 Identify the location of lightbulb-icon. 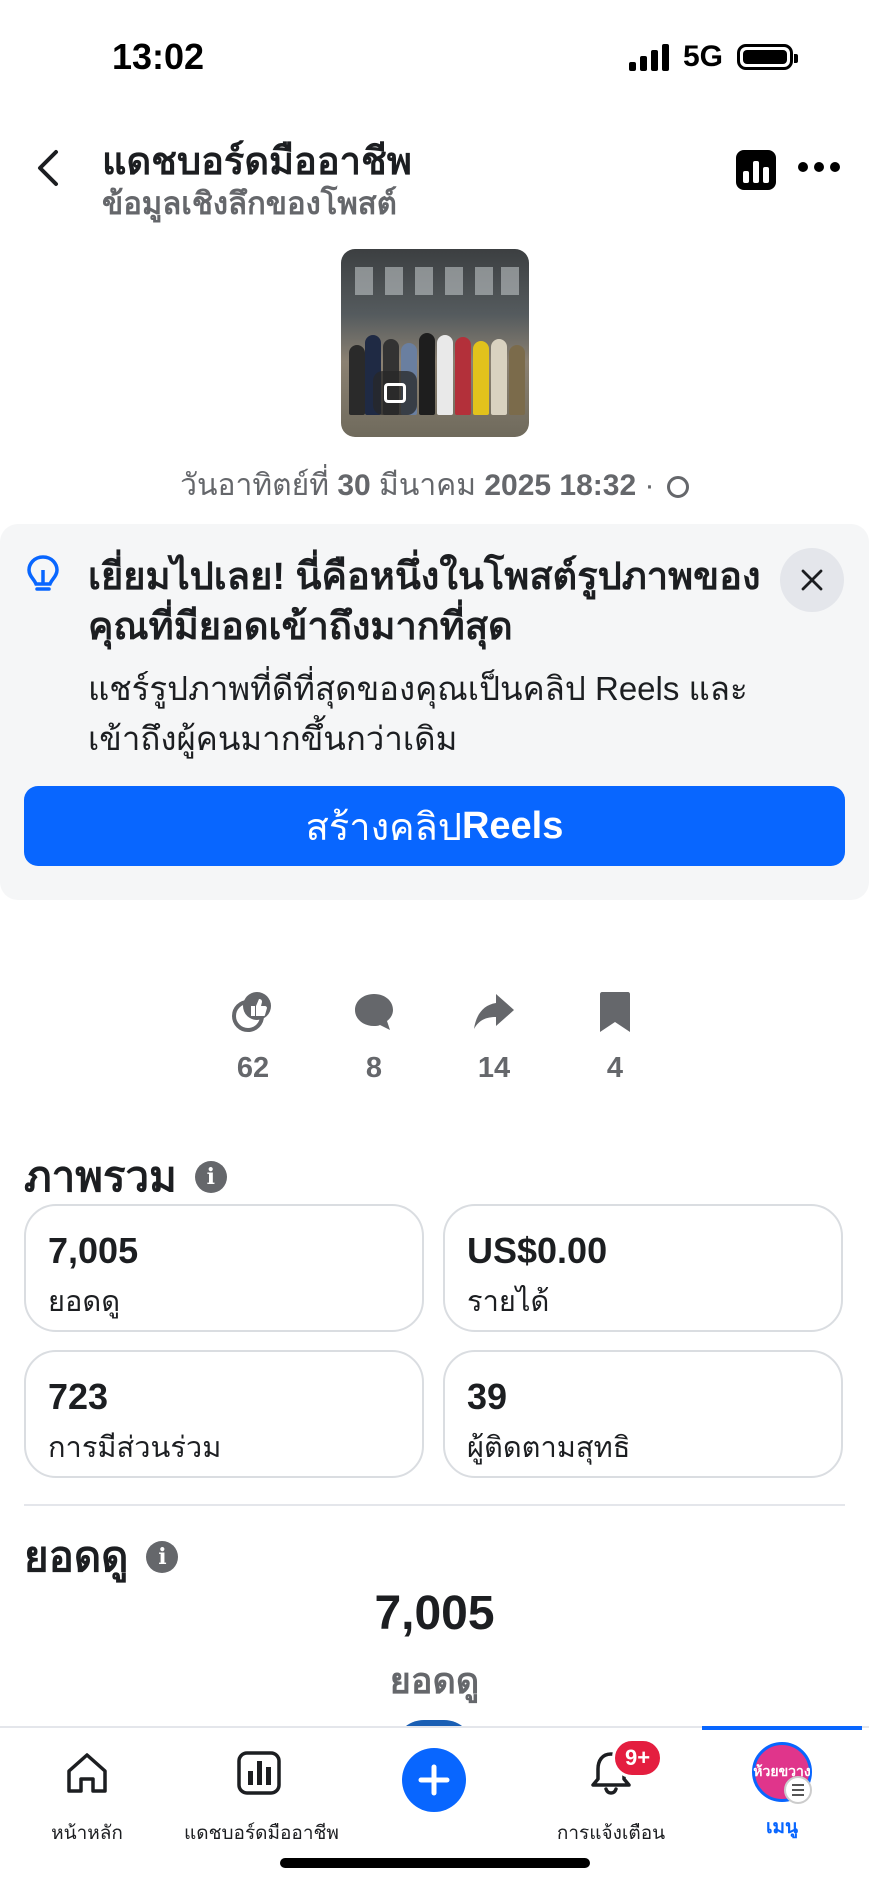
(43, 573).